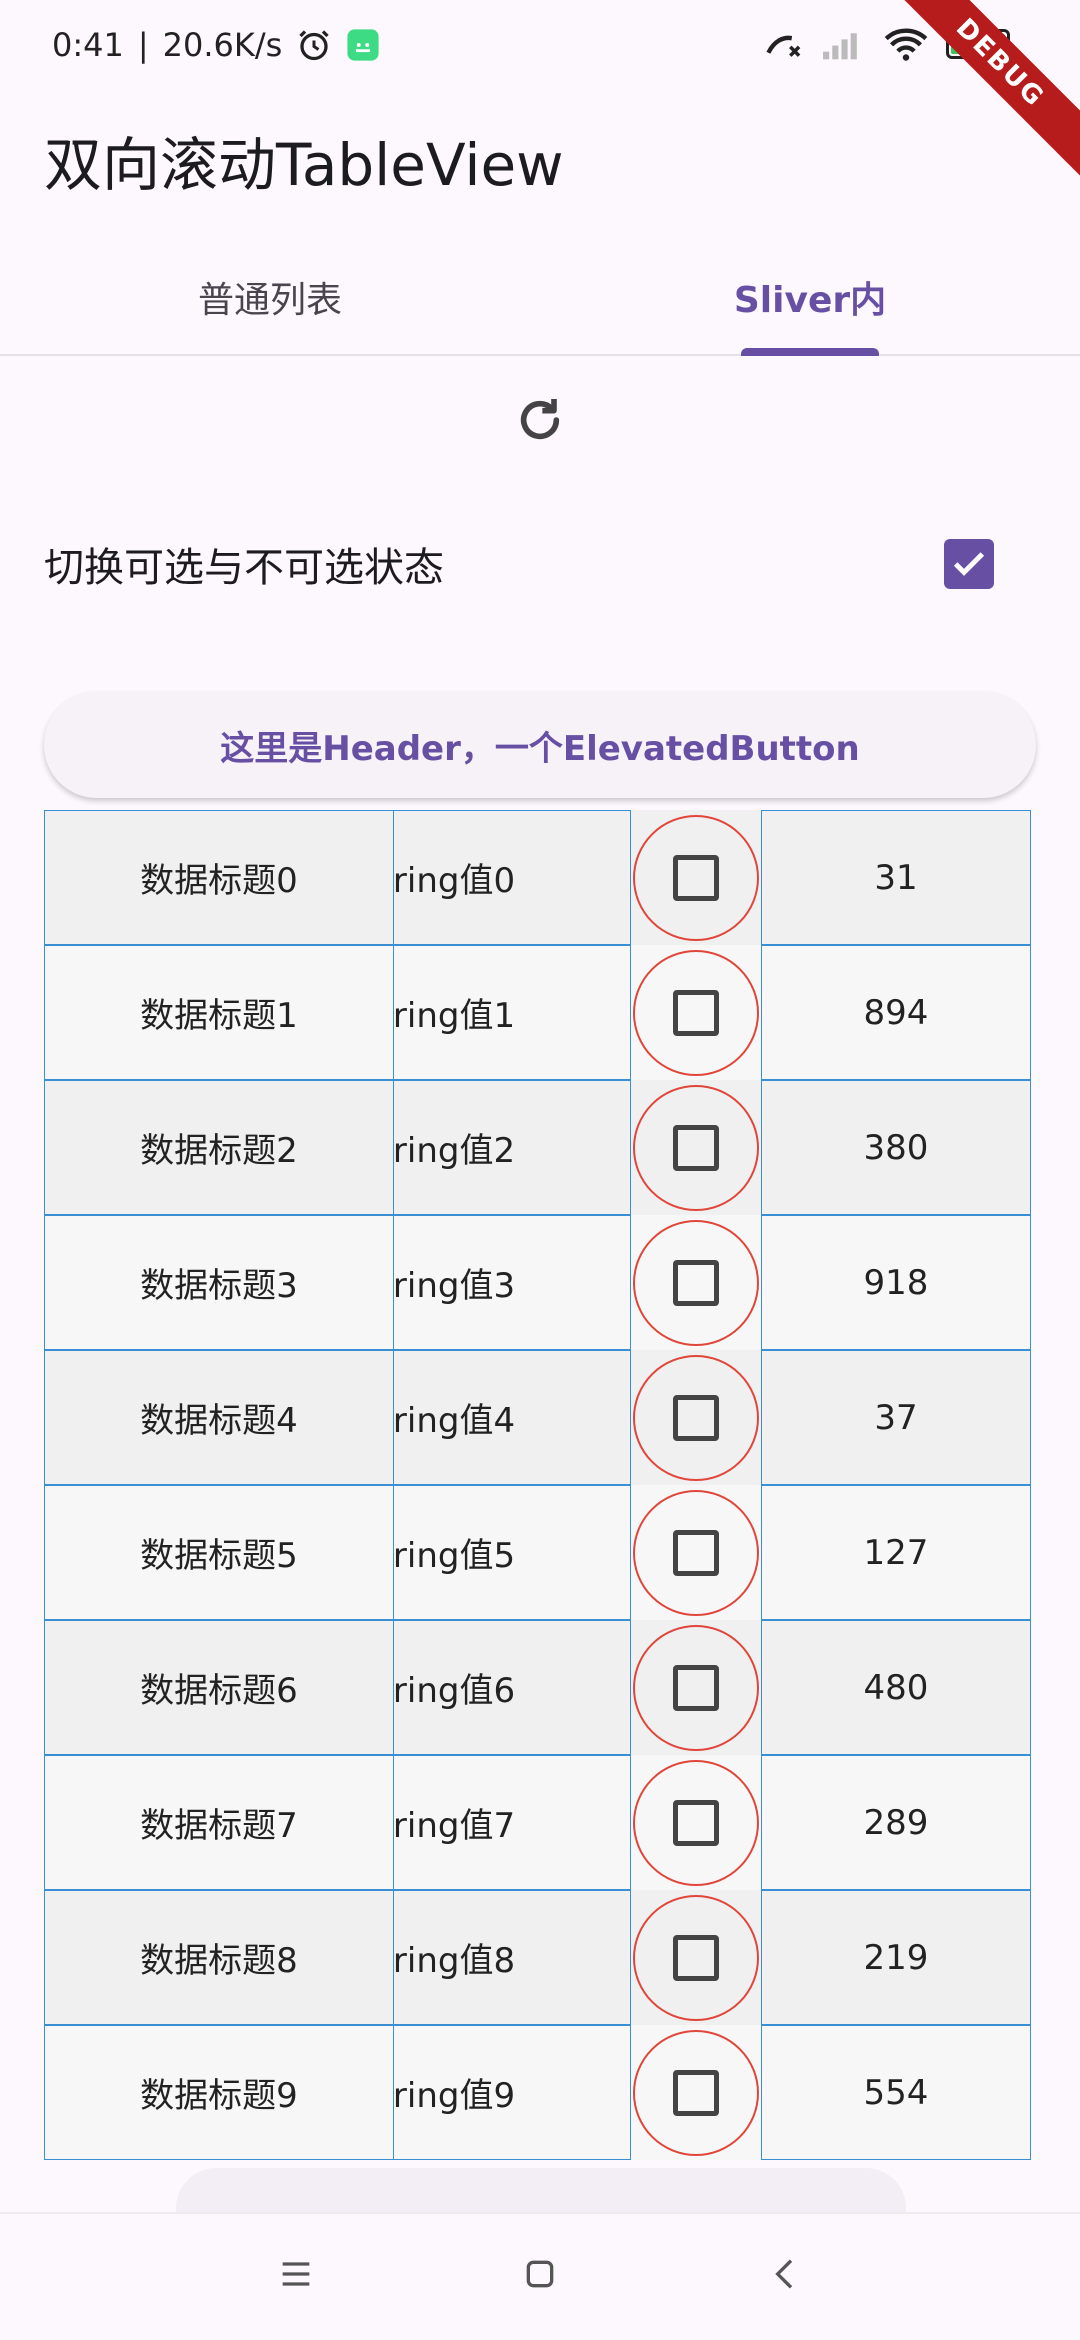 Image resolution: width=1080 pixels, height=2340 pixels. What do you see at coordinates (540, 748) in the screenshot?
I see `header-button-label: 这里是Header，一个ElevatedButton` at bounding box center [540, 748].